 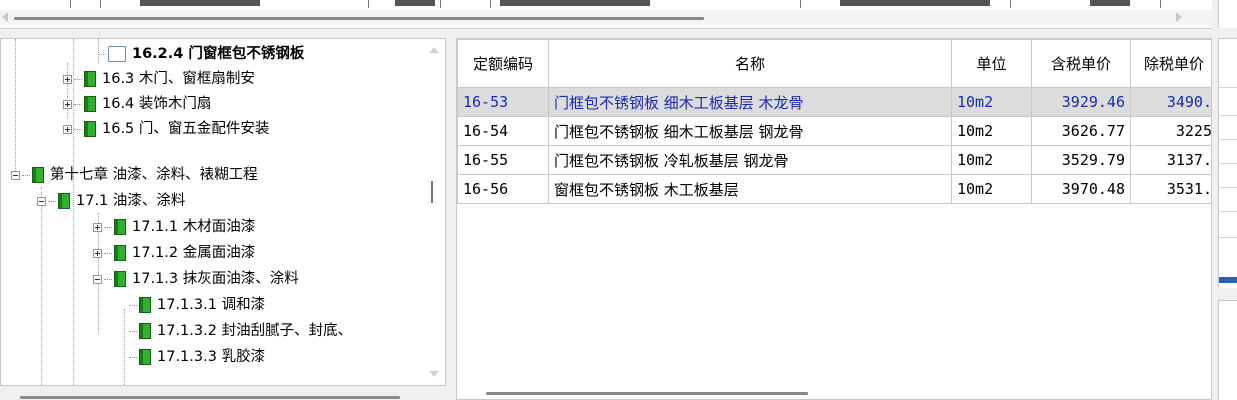 I want to click on cell-price-notax: 3490., so click(x=1170, y=102).